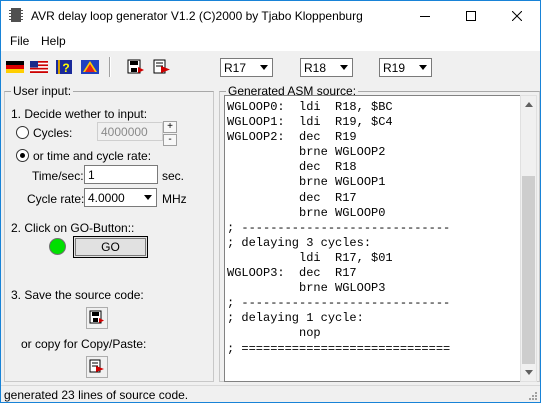 Image resolution: width=541 pixels, height=403 pixels. I want to click on menu-help: Help, so click(53, 41).